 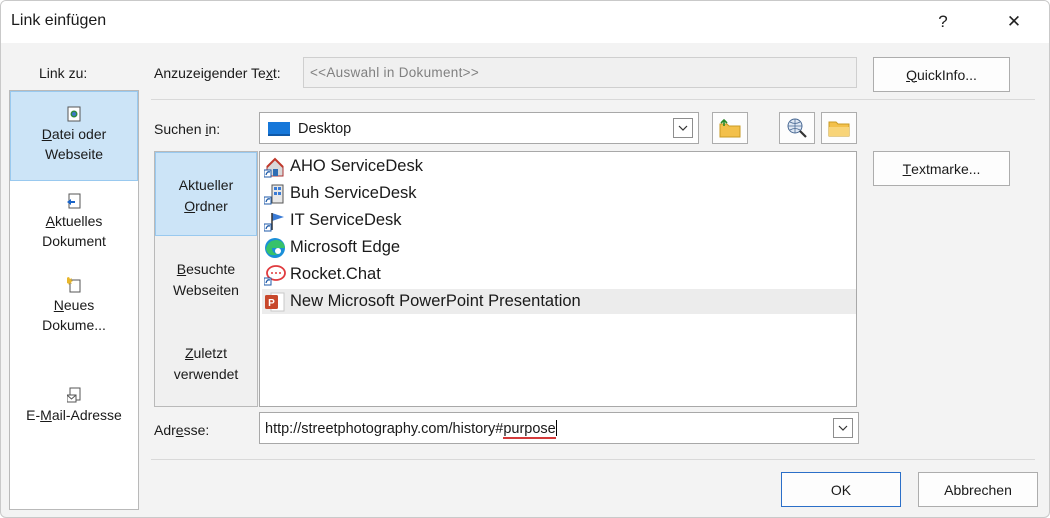 What do you see at coordinates (345, 247) in the screenshot?
I see `file-name: Microsoft Edge` at bounding box center [345, 247].